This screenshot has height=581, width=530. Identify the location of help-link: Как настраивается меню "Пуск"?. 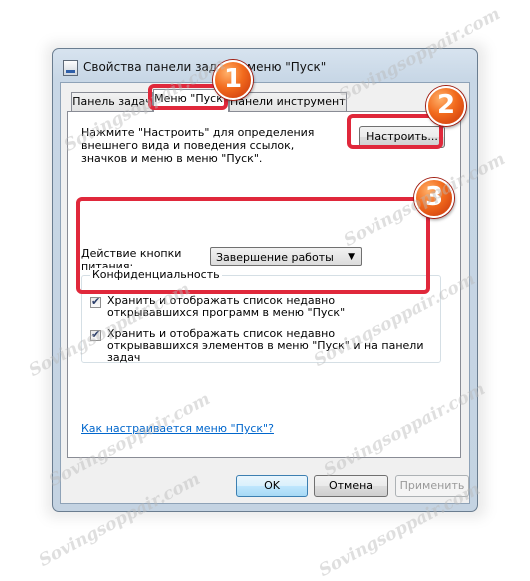
(177, 428).